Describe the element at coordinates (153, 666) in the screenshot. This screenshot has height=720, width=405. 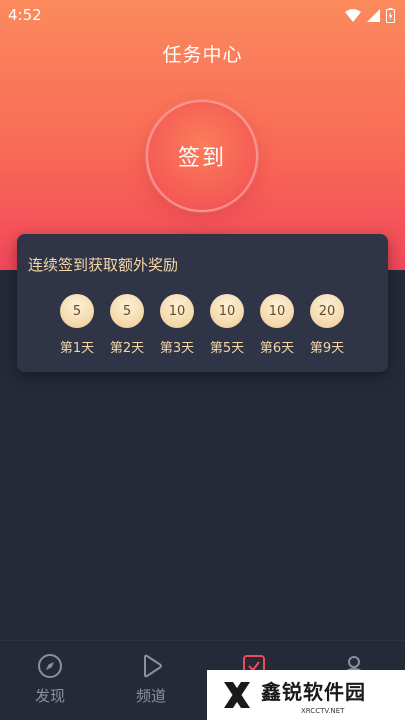
I see `play-icon` at that location.